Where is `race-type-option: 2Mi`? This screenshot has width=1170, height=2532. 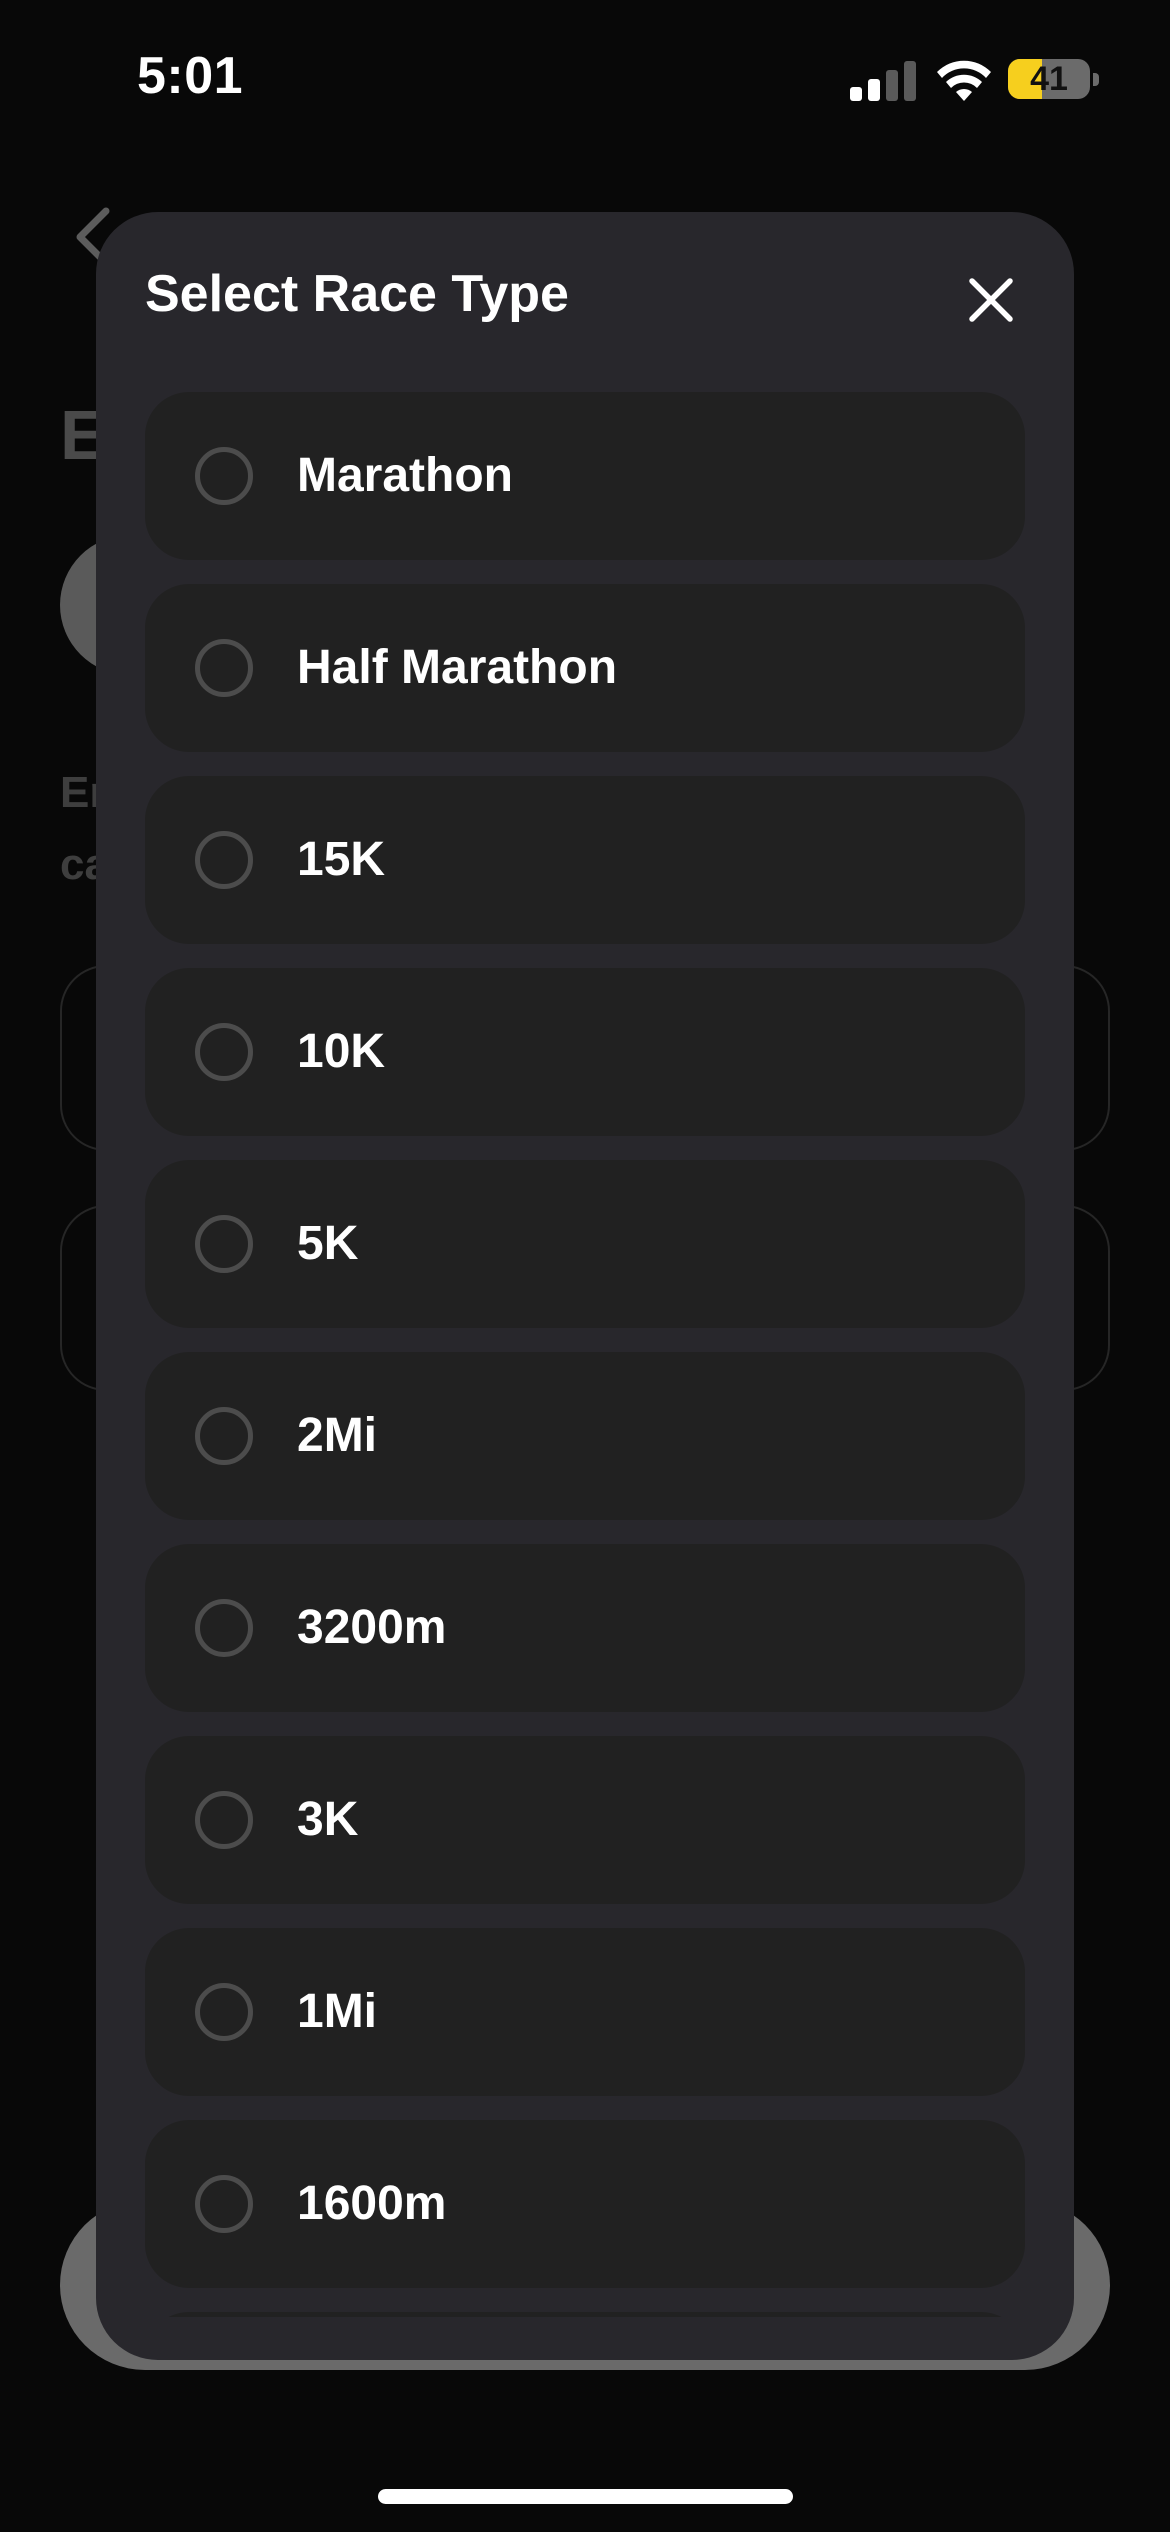 race-type-option: 2Mi is located at coordinates (585, 1436).